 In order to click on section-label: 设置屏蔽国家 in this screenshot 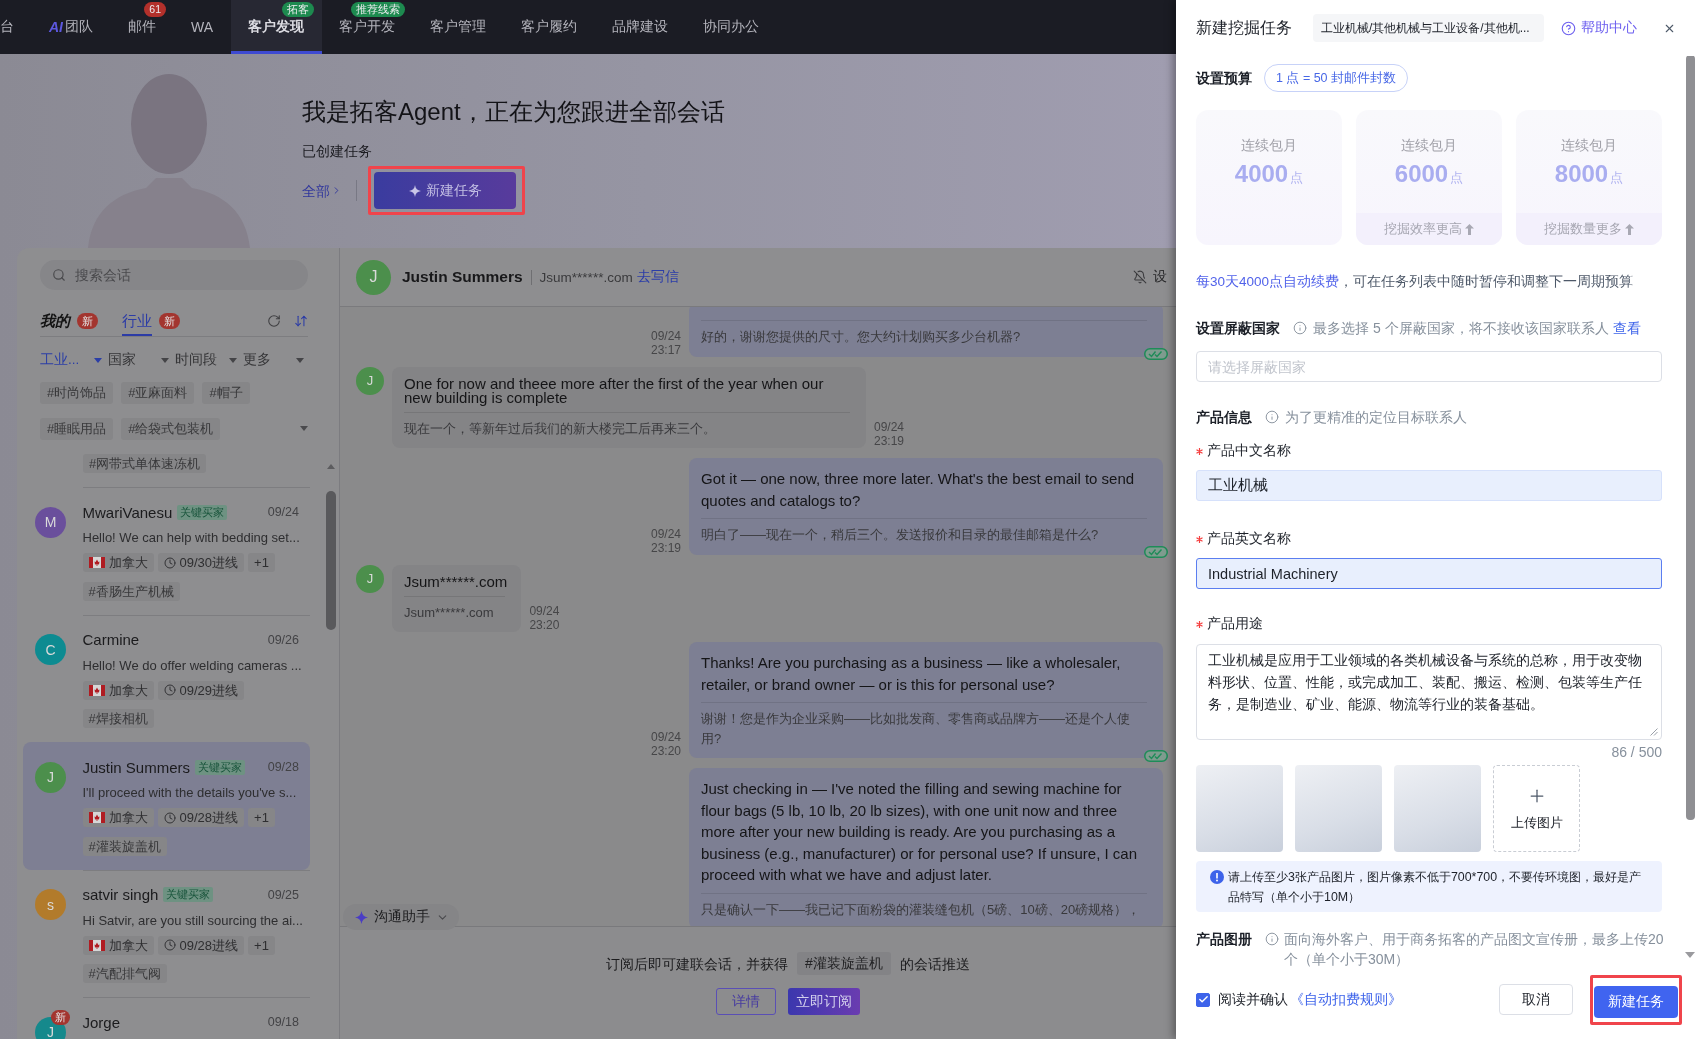, I will do `click(1238, 328)`.